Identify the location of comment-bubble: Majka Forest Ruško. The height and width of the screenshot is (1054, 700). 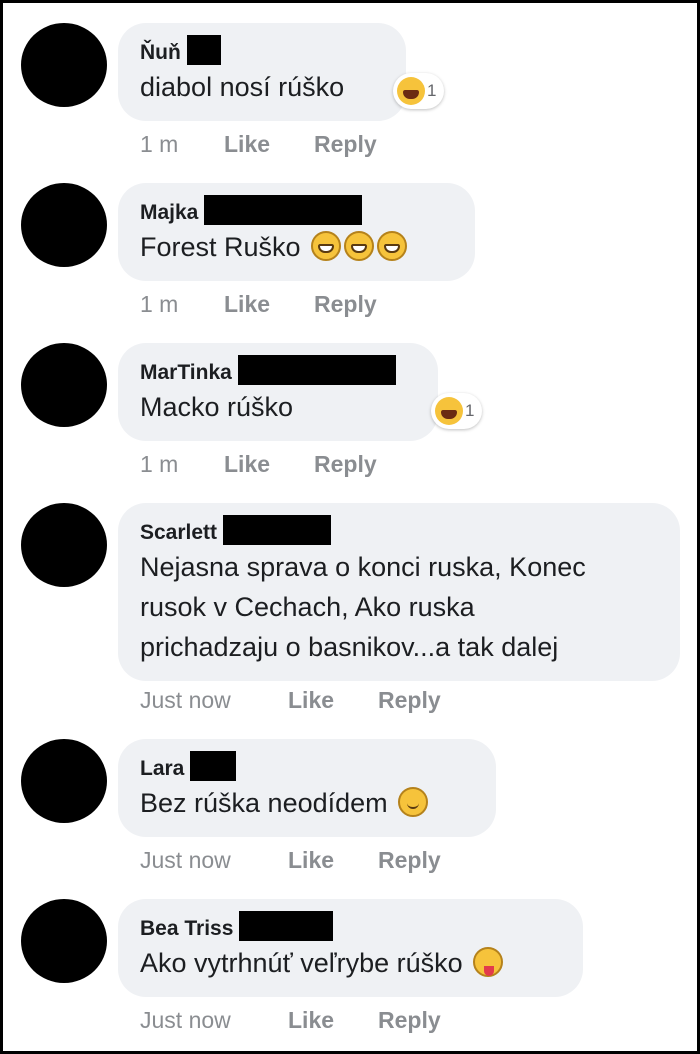
(296, 232).